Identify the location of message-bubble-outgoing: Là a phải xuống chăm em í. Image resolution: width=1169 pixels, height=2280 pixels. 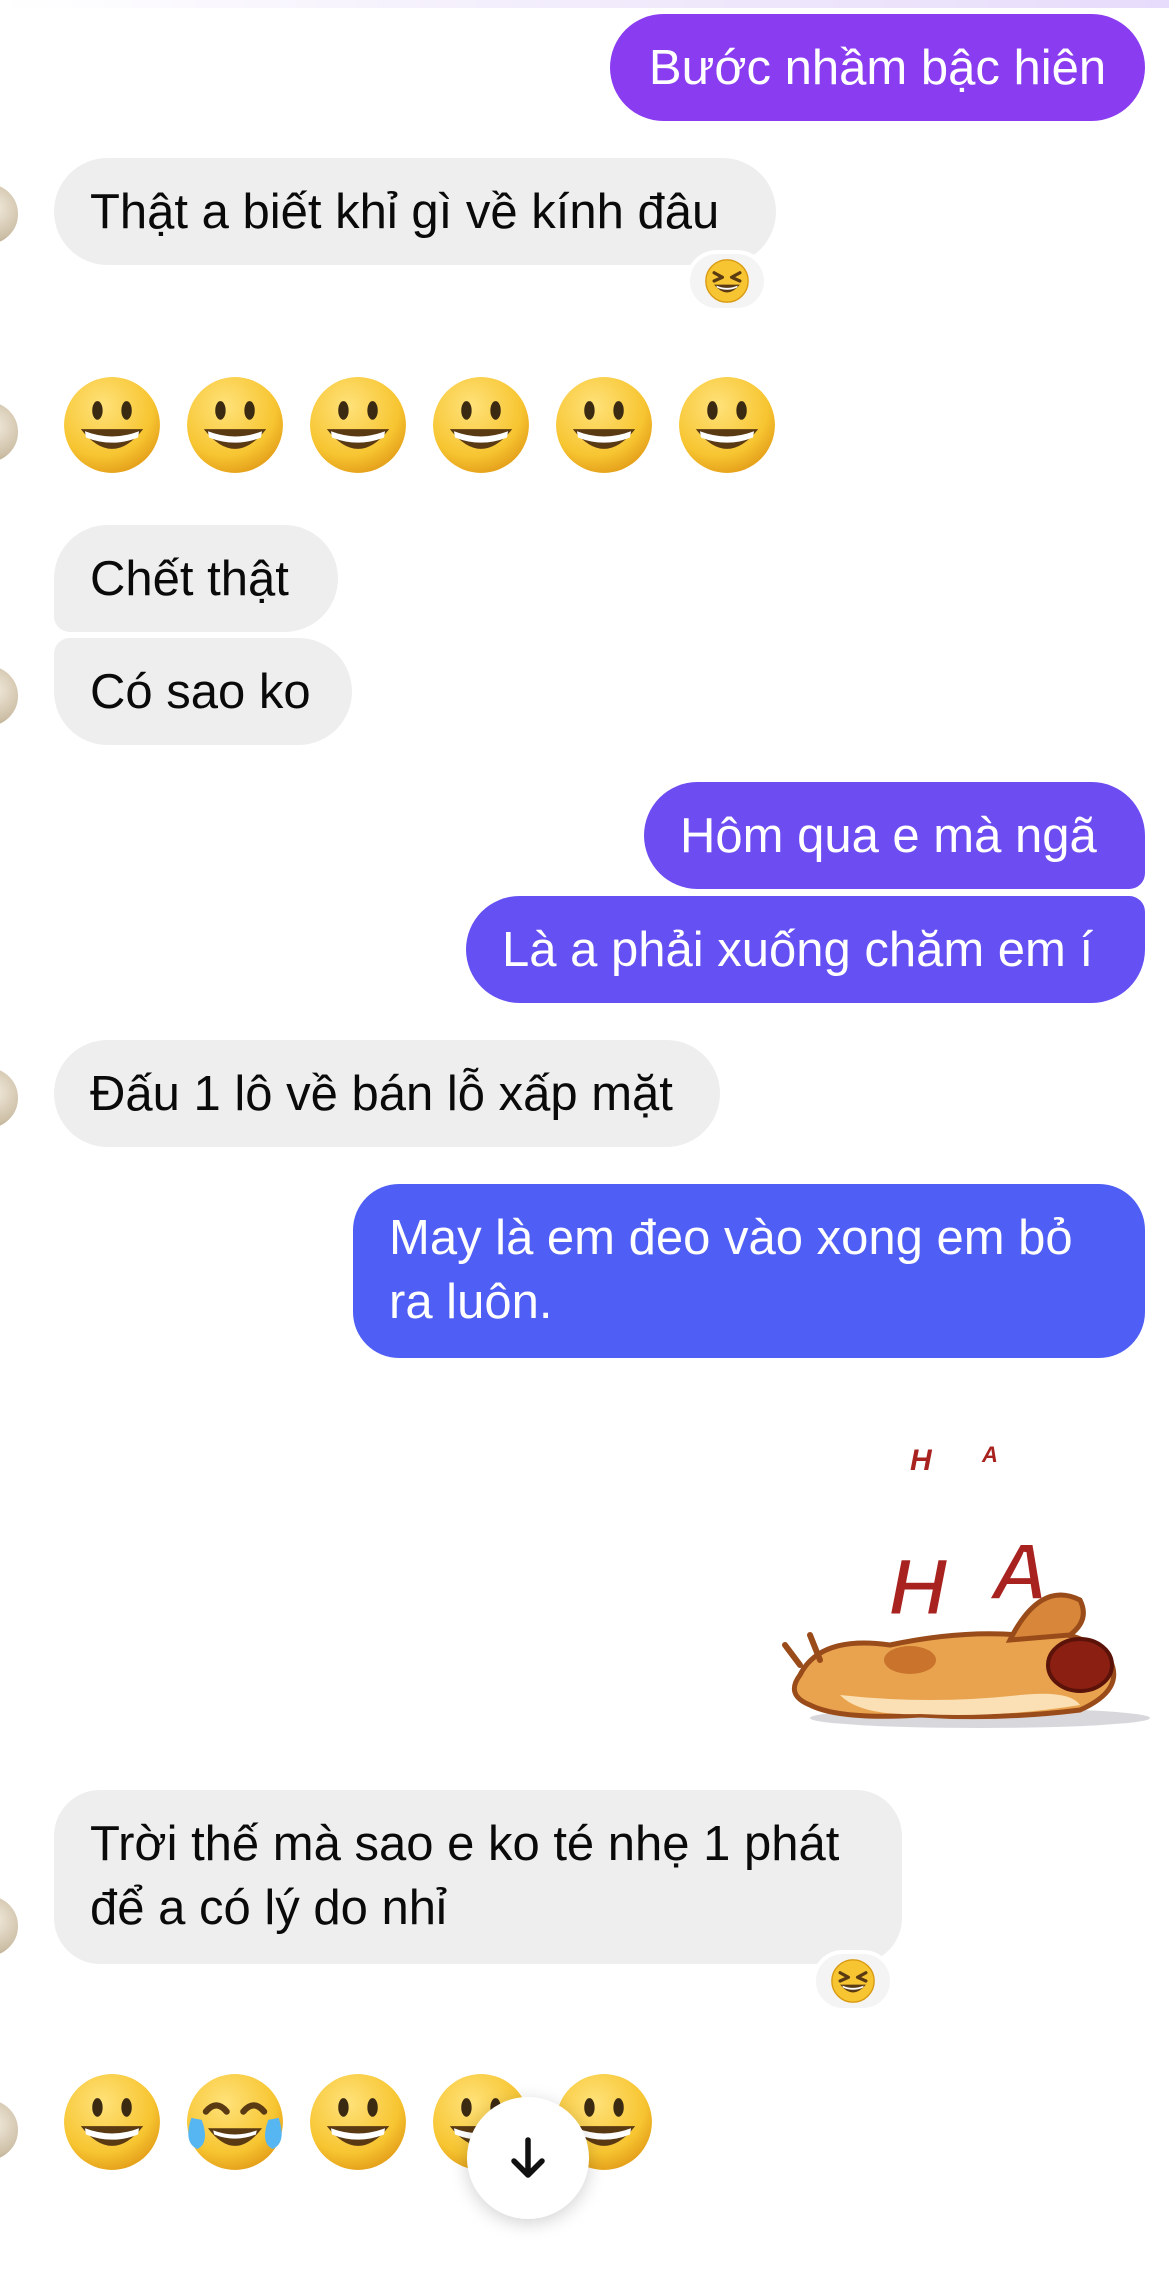
(805, 949).